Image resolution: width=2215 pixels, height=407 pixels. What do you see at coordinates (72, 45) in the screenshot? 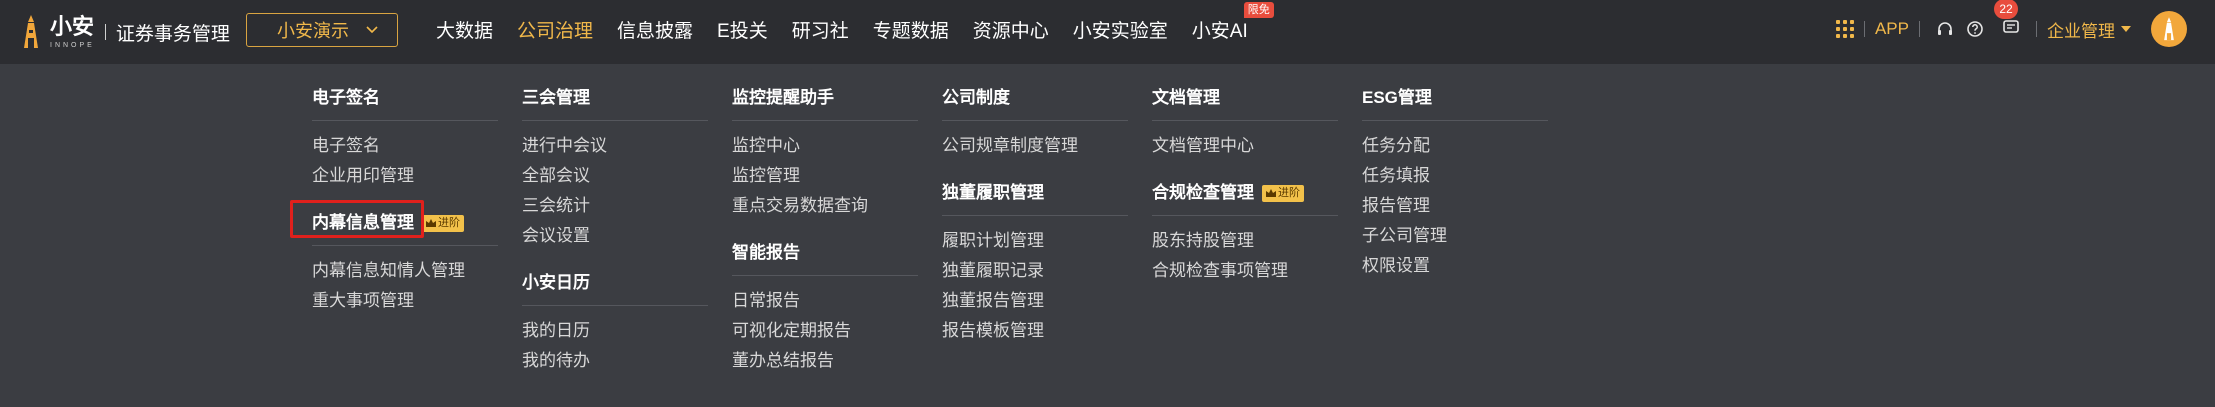
I see `logo-subtitle: INNOPE` at bounding box center [72, 45].